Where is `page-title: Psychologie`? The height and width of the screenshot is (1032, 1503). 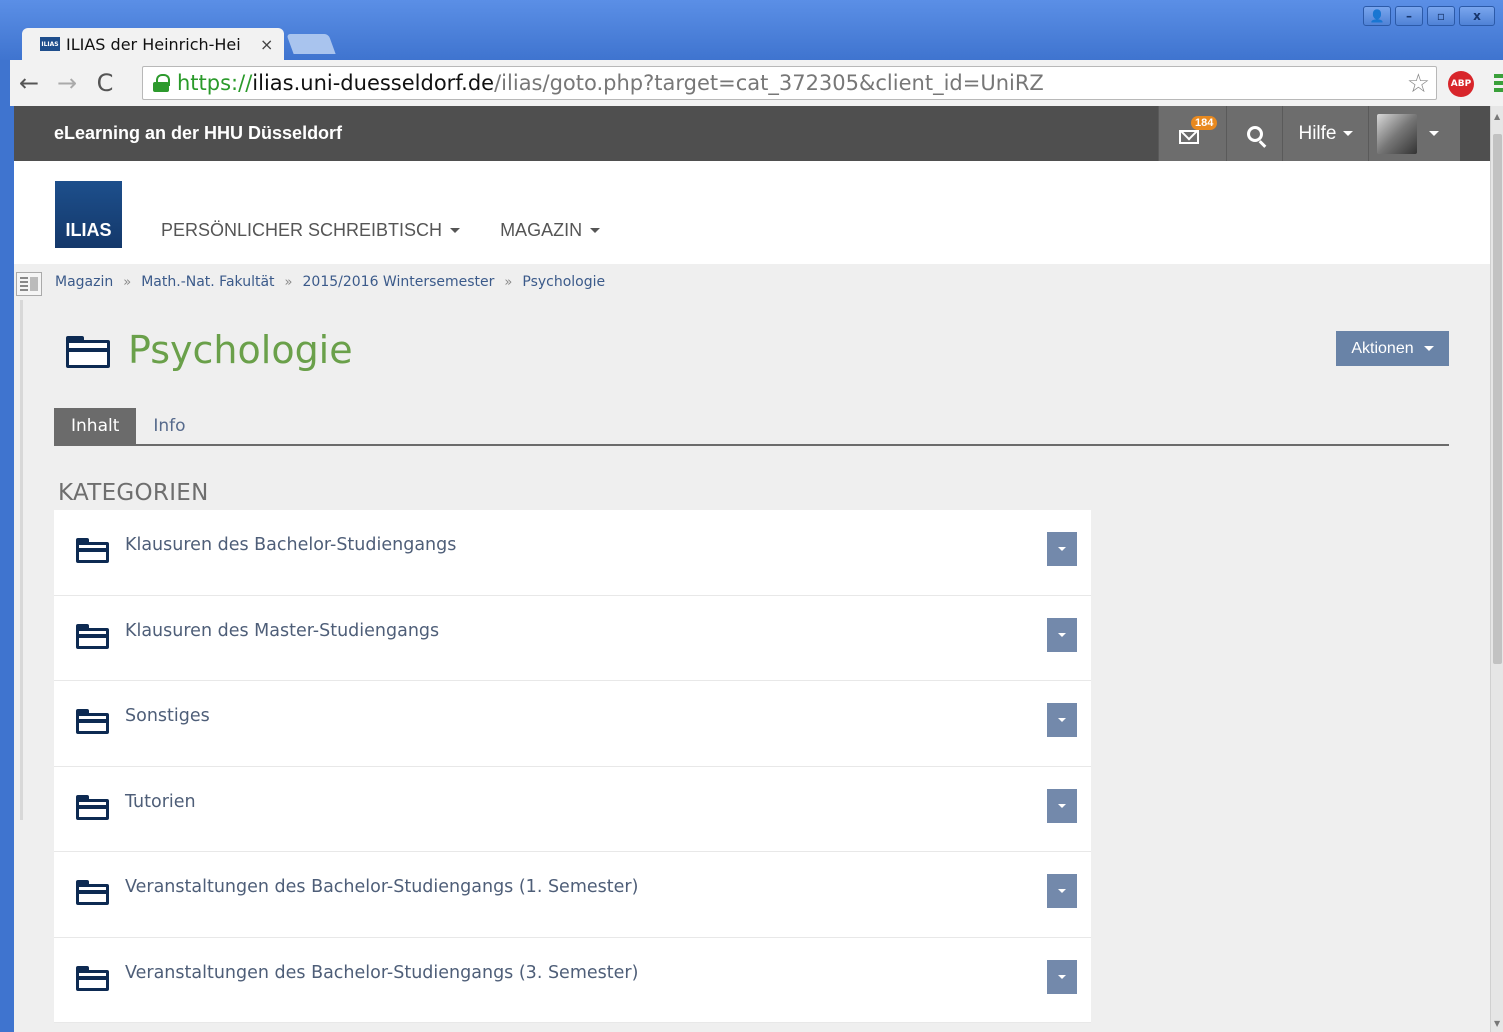 page-title: Psychologie is located at coordinates (240, 350).